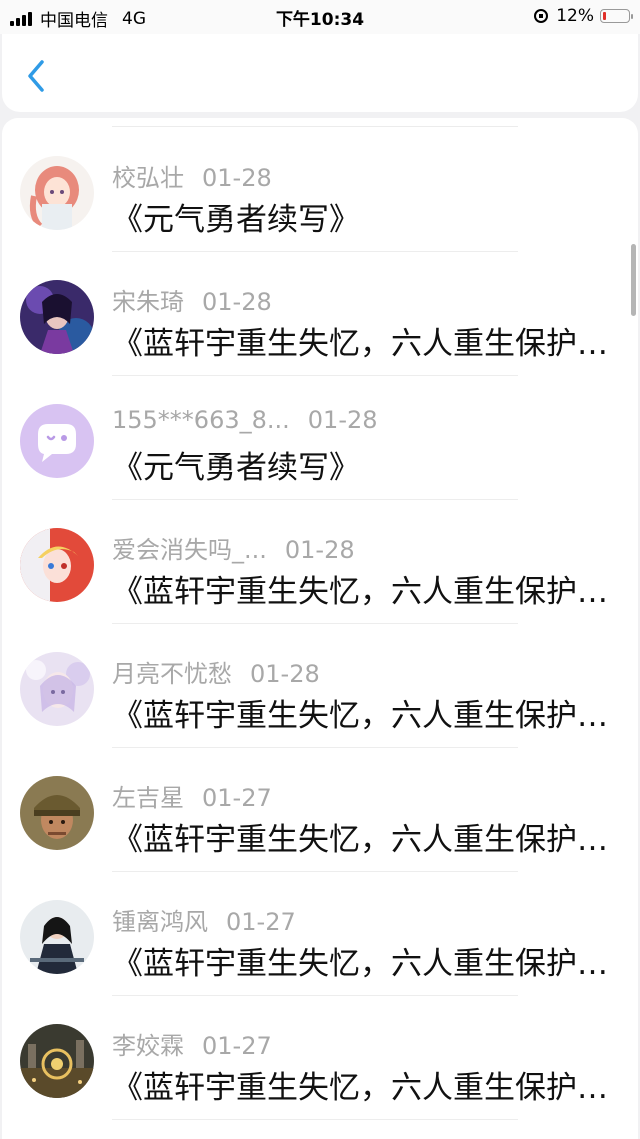 The image size is (640, 1139). Describe the element at coordinates (616, 16) in the screenshot. I see `battery-icon` at that location.